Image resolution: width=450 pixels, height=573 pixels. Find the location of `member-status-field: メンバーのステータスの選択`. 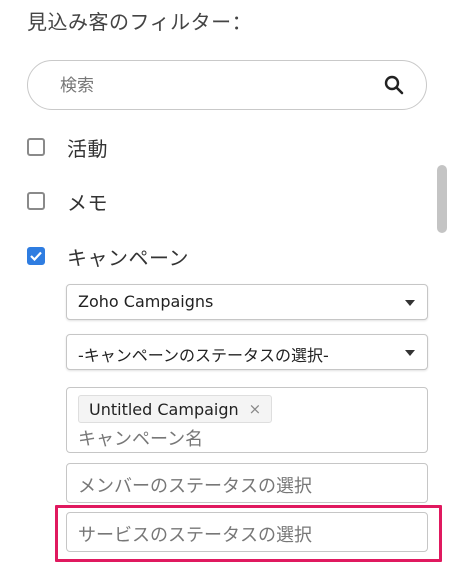

member-status-field: メンバーのステータスの選択 is located at coordinates (247, 483).